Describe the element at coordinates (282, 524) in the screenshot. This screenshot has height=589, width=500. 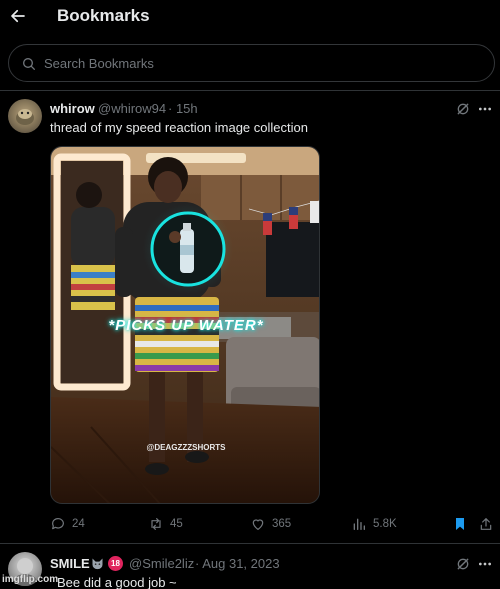
I see `like-count: 365` at that location.